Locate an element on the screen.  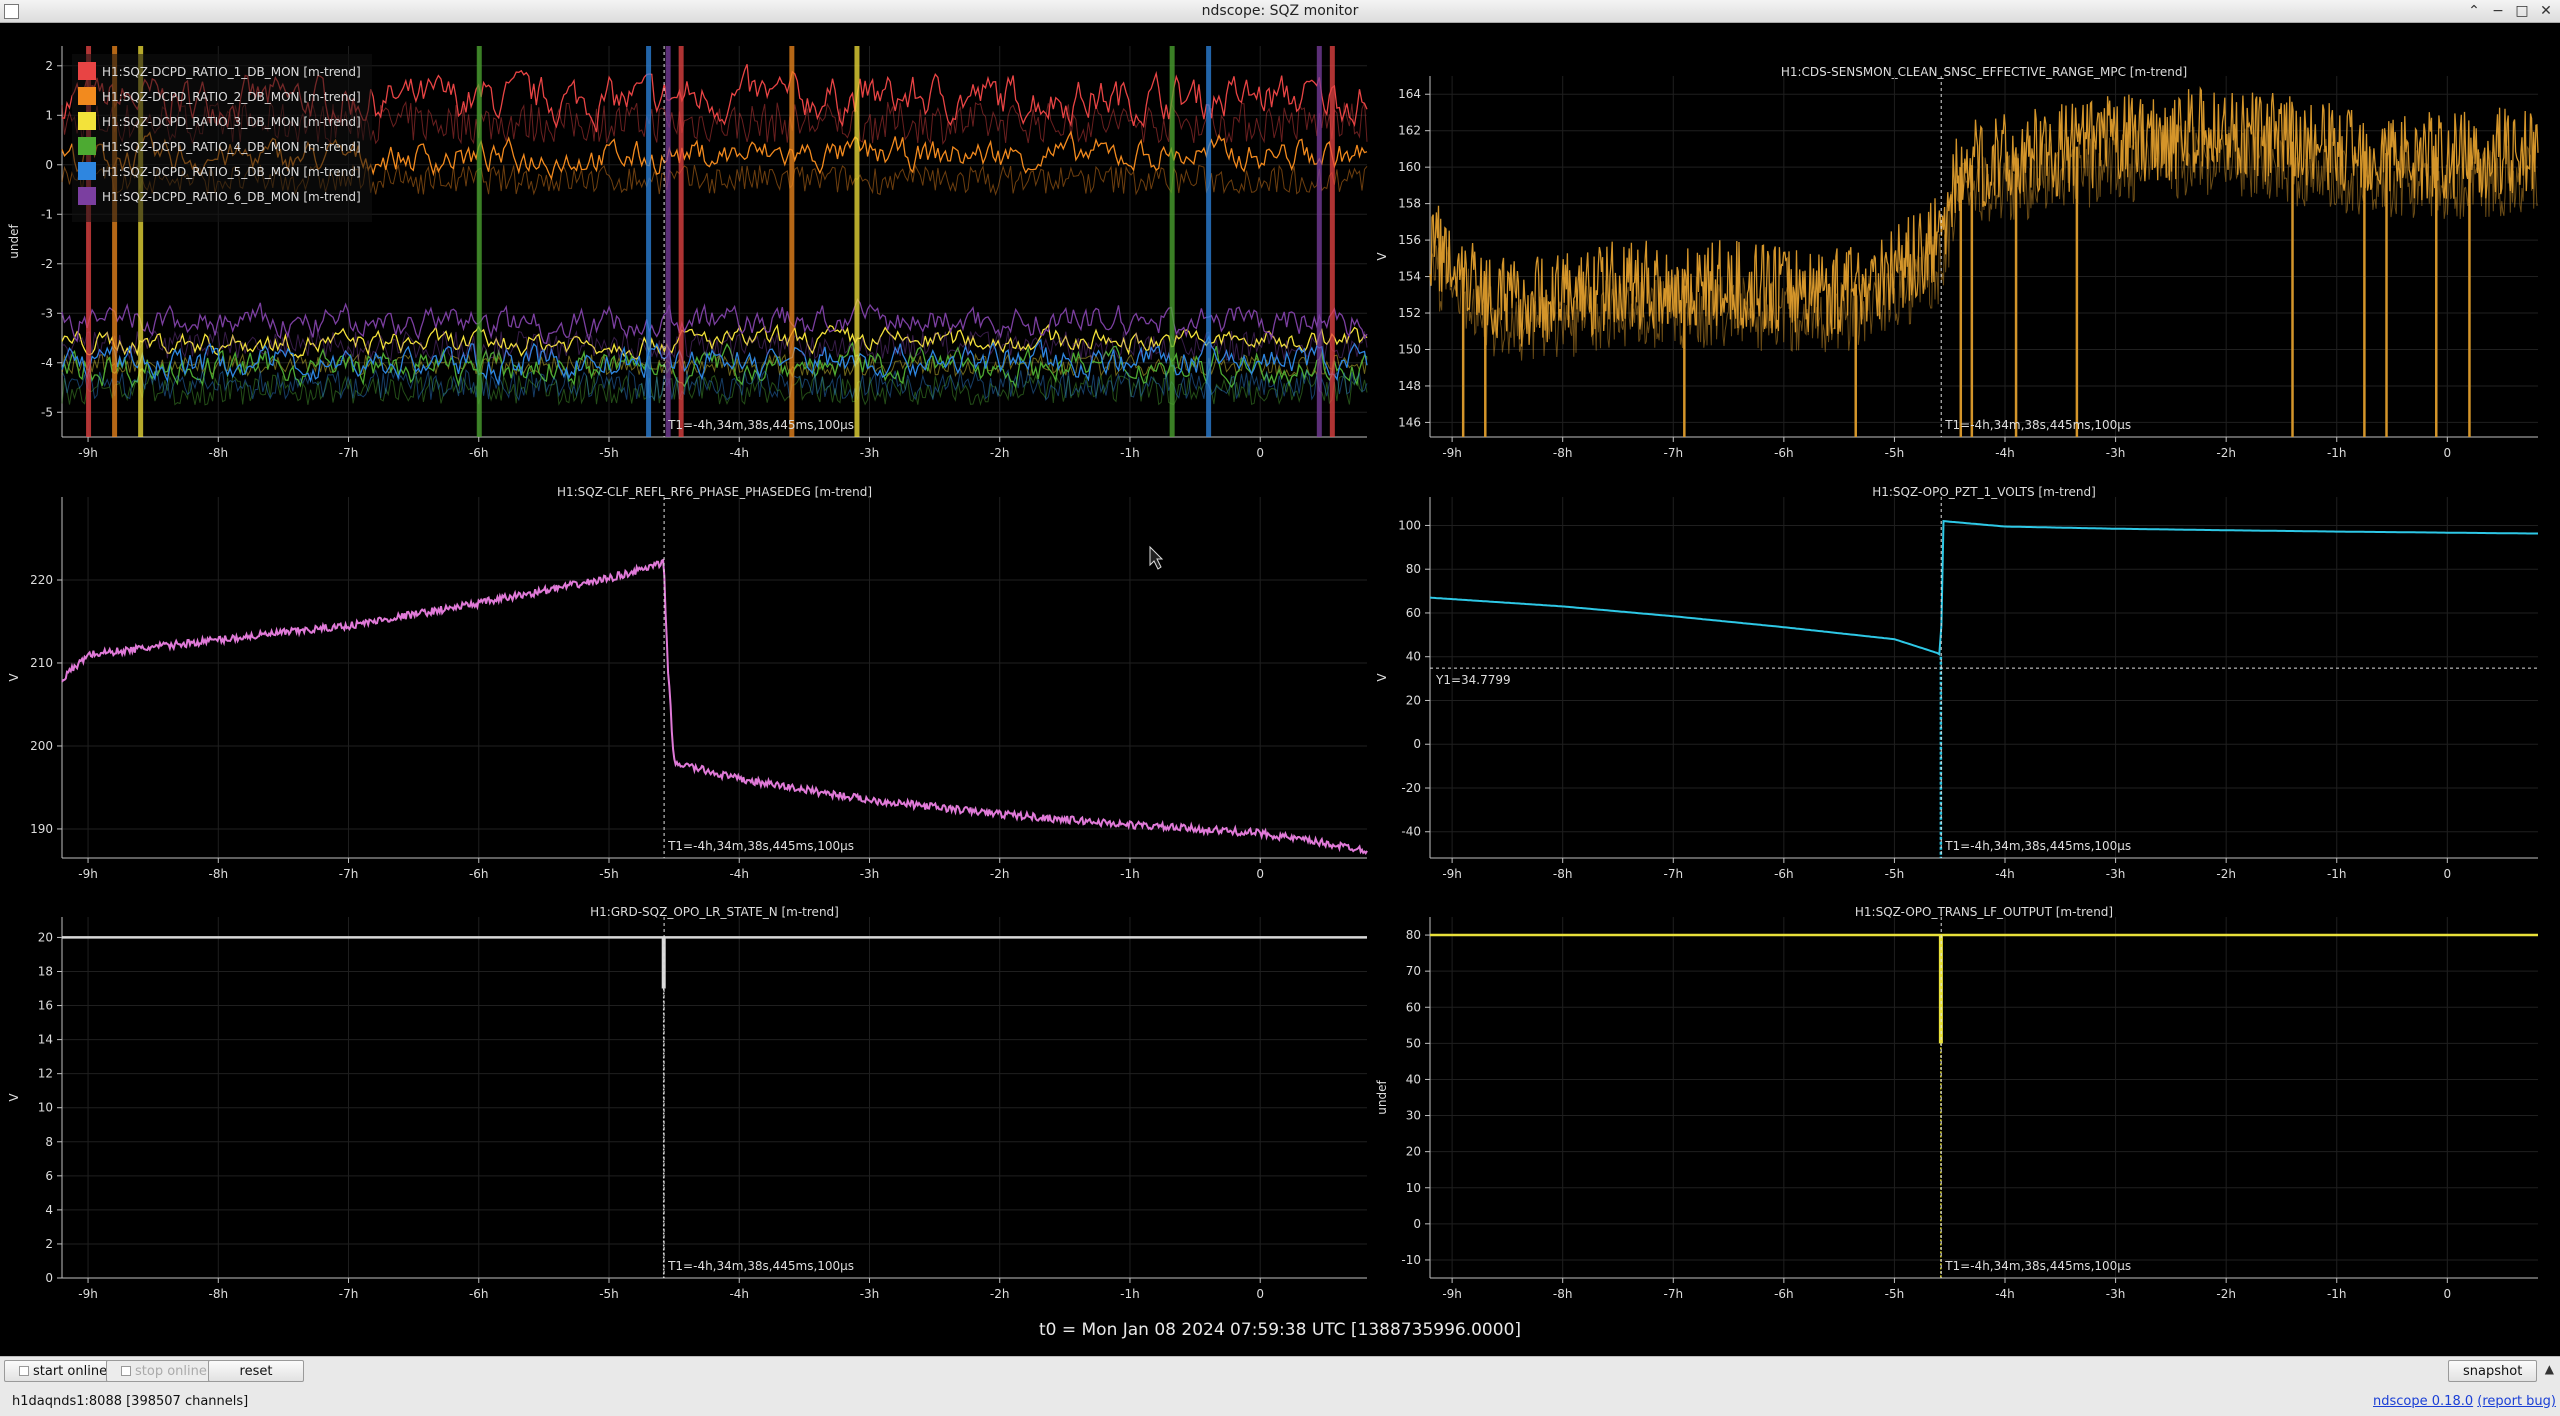
y-tick-label: 40 is located at coordinates (1413, 657).